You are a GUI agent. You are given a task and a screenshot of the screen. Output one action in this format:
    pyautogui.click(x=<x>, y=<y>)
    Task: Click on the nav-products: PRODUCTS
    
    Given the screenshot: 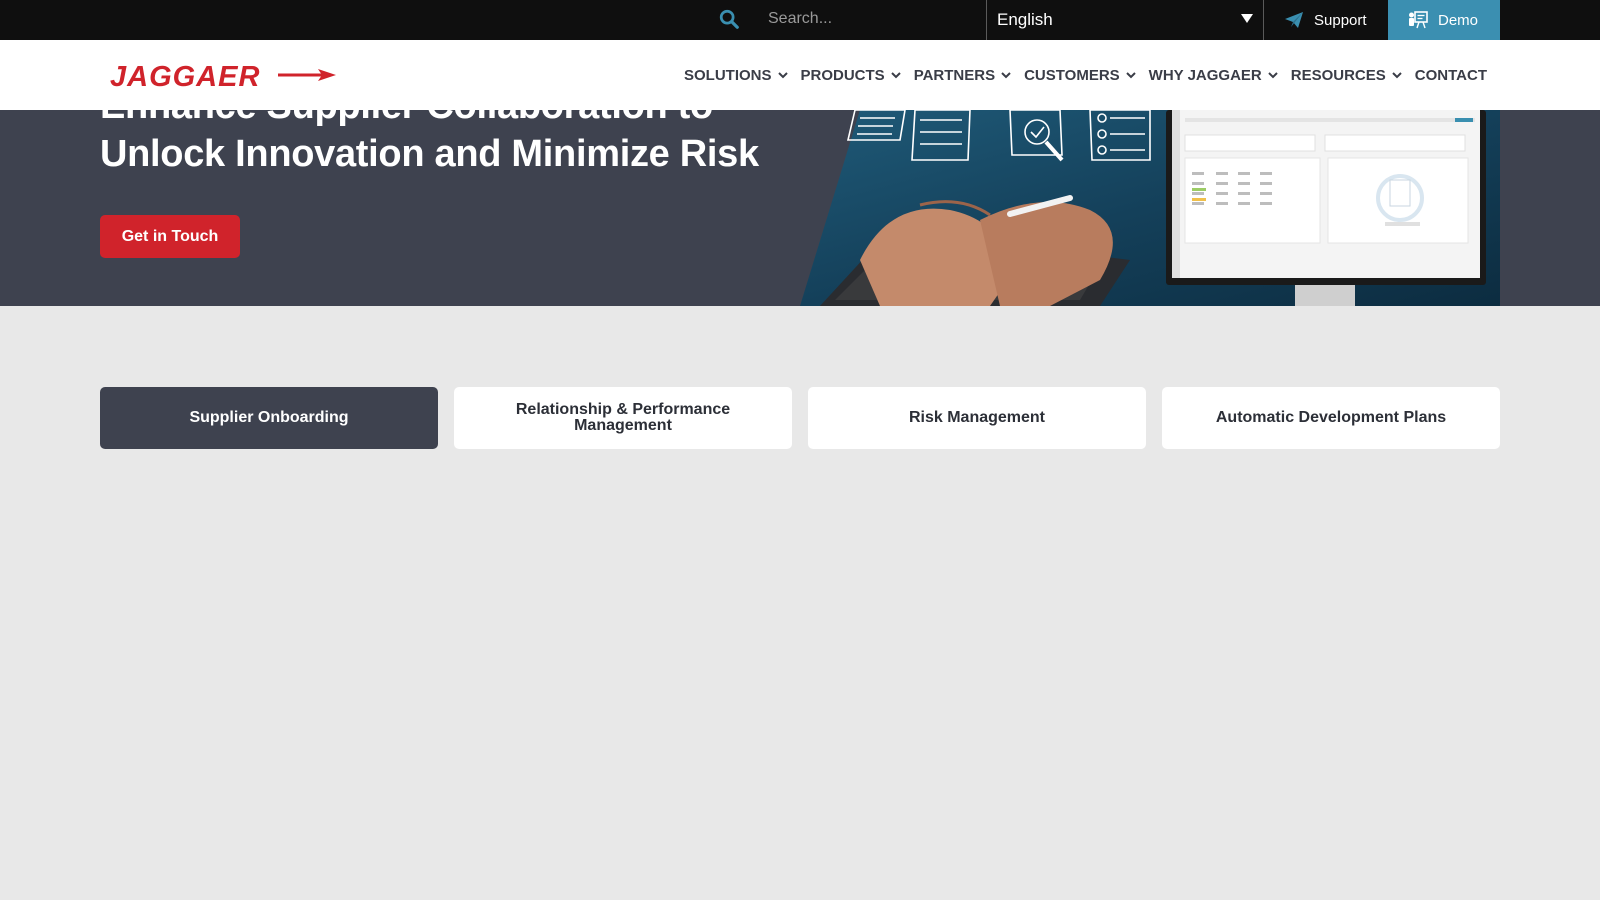 What is the action you would take?
    pyautogui.click(x=851, y=75)
    